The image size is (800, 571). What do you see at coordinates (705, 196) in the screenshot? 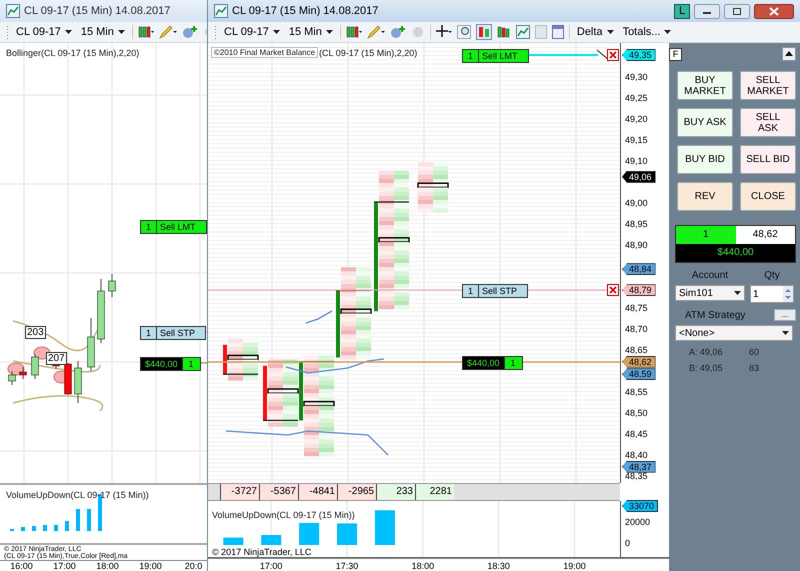
I see `order-button: REV` at bounding box center [705, 196].